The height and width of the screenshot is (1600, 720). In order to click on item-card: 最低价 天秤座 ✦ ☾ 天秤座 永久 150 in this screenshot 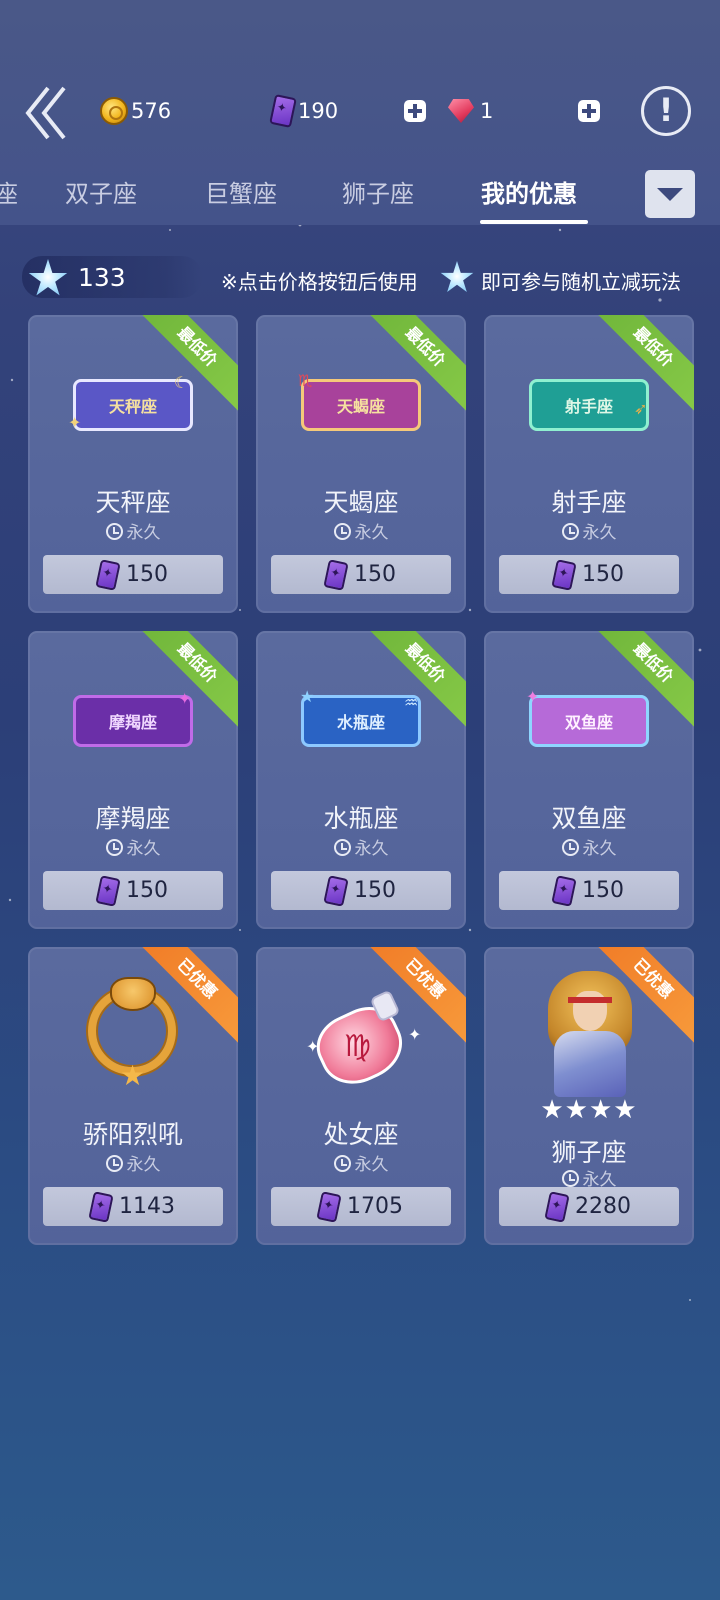, I will do `click(133, 464)`.